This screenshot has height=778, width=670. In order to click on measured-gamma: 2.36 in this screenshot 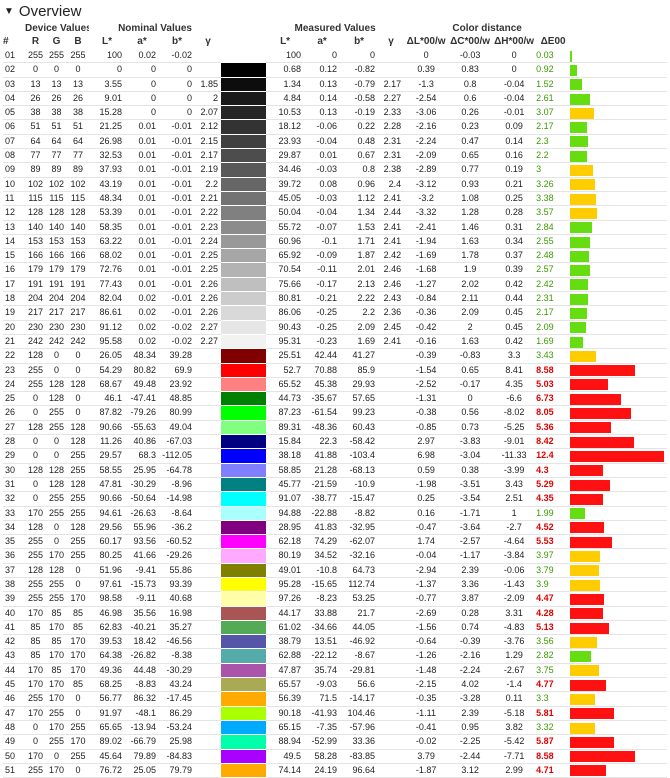, I will do `click(391, 313)`.